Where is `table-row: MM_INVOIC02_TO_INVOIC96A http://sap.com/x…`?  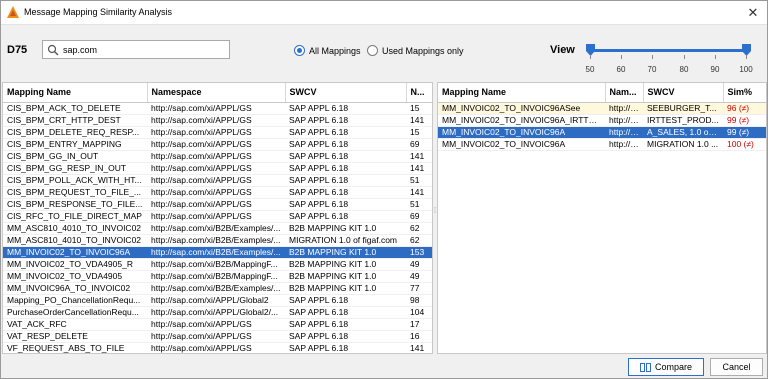 table-row: MM_INVOIC02_TO_INVOIC96A http://sap.com/x… is located at coordinates (217, 252).